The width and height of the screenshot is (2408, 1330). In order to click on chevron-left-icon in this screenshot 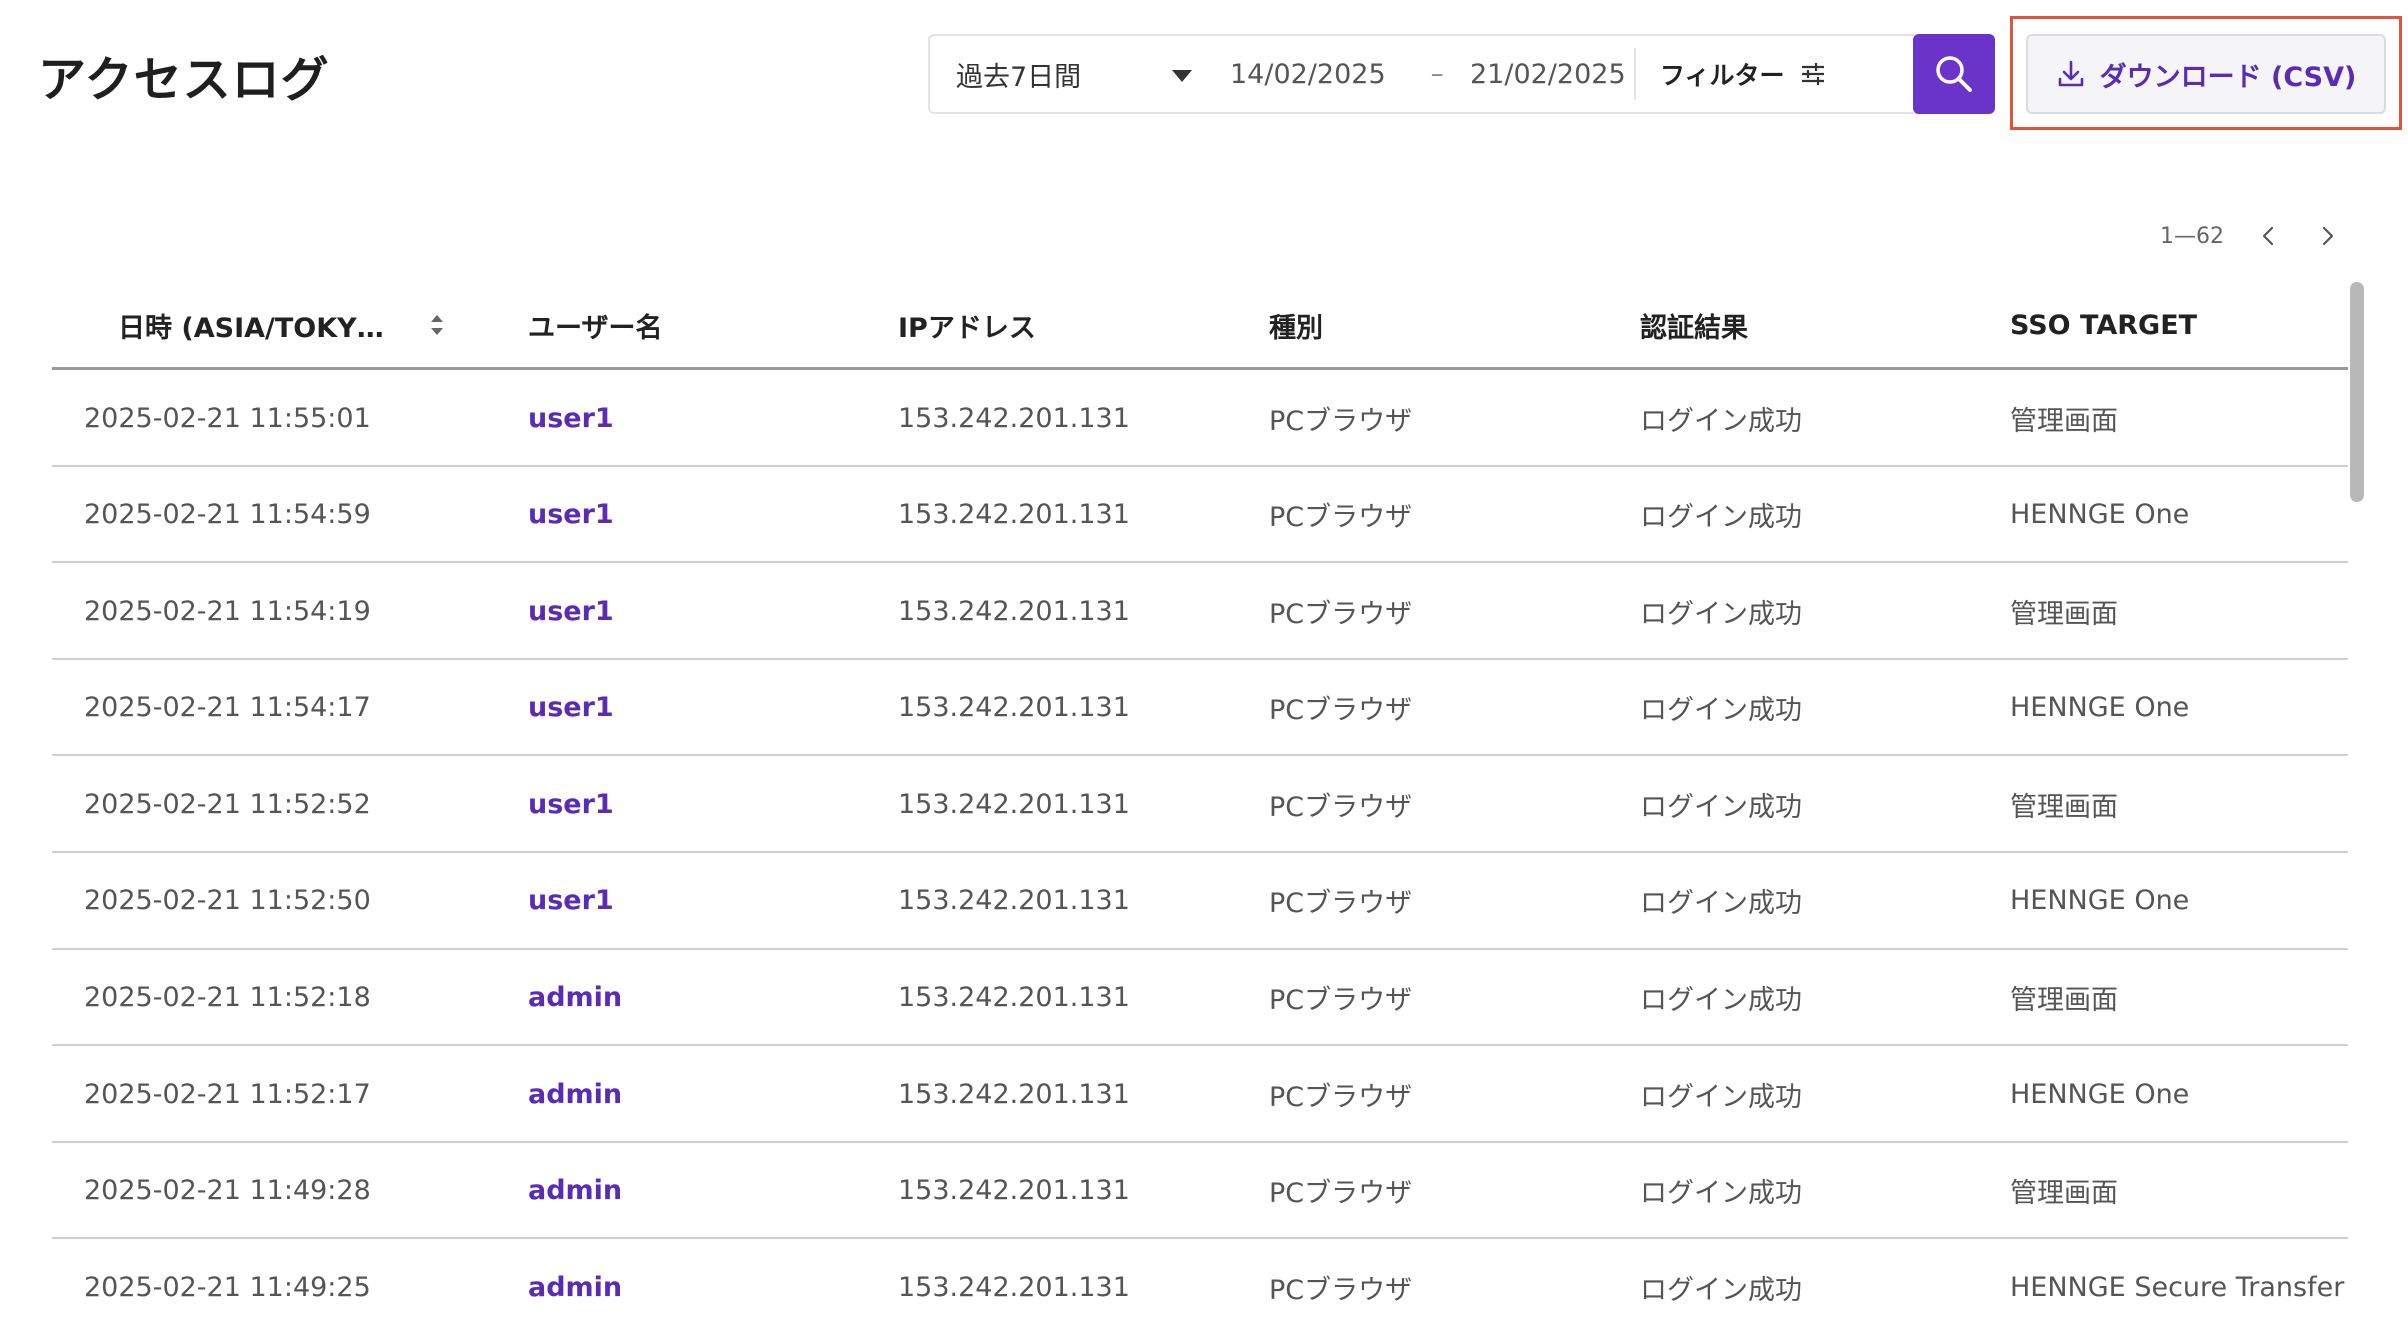, I will do `click(2268, 236)`.